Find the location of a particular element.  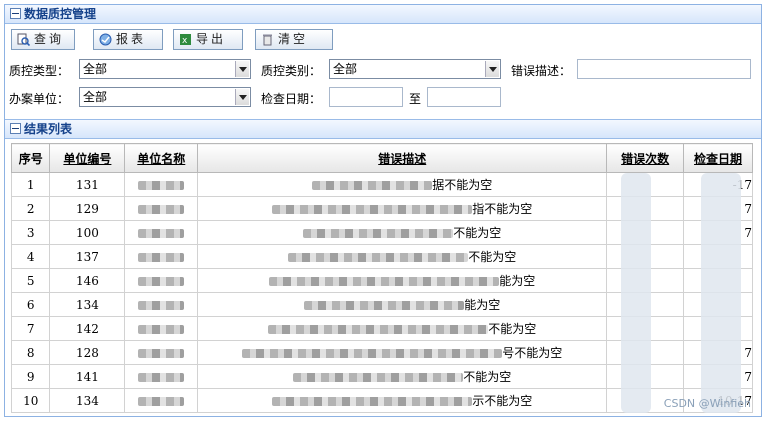

cell-no: 1 is located at coordinates (30, 184).